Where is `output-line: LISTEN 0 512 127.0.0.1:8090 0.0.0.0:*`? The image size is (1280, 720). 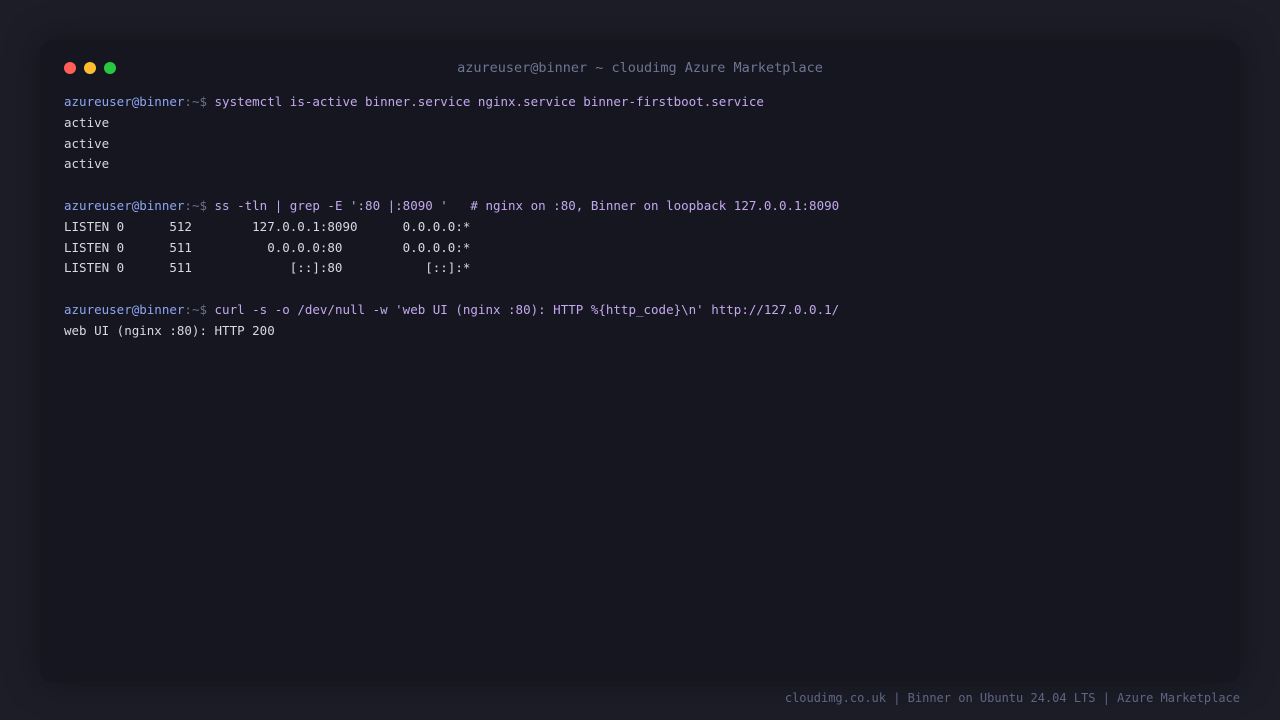 output-line: LISTEN 0 512 127.0.0.1:8090 0.0.0.0:* is located at coordinates (267, 226).